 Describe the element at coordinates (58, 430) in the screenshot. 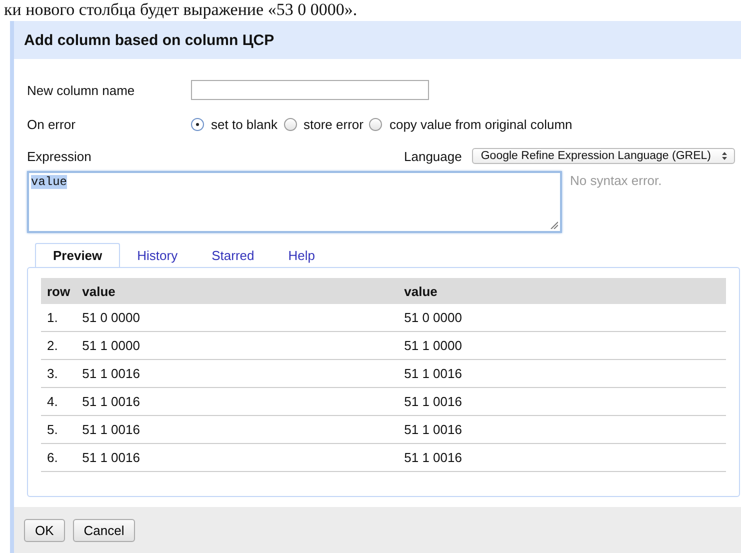

I see `table-cell: 5.` at that location.